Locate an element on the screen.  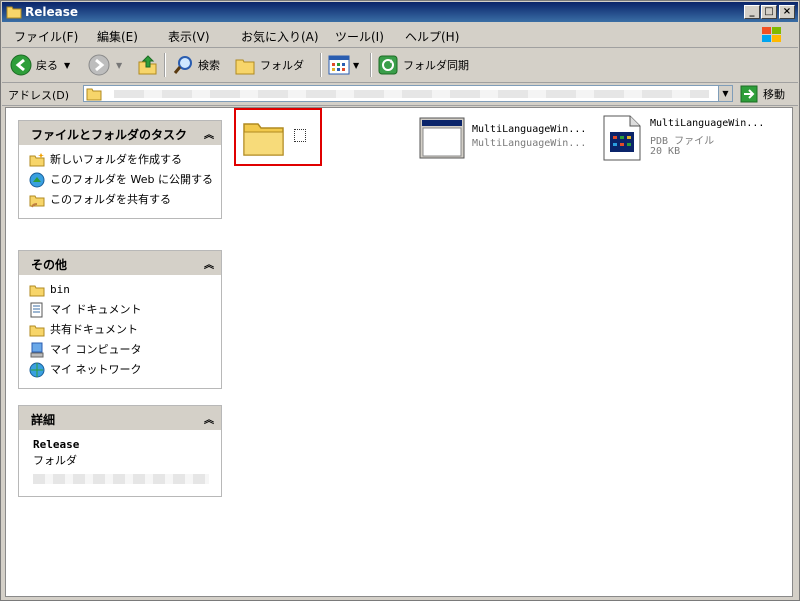
folders-button: フォルダ is located at coordinates (269, 65).